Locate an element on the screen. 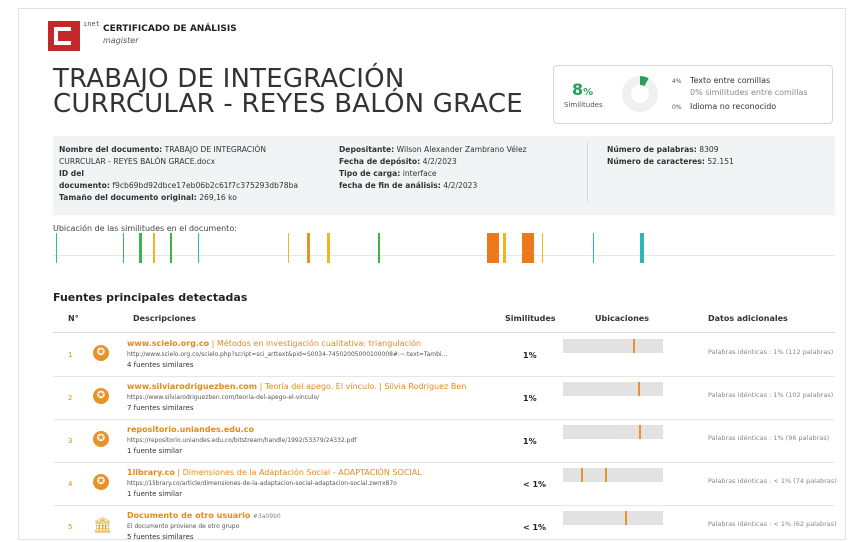  source-number: 1 is located at coordinates (70, 355).